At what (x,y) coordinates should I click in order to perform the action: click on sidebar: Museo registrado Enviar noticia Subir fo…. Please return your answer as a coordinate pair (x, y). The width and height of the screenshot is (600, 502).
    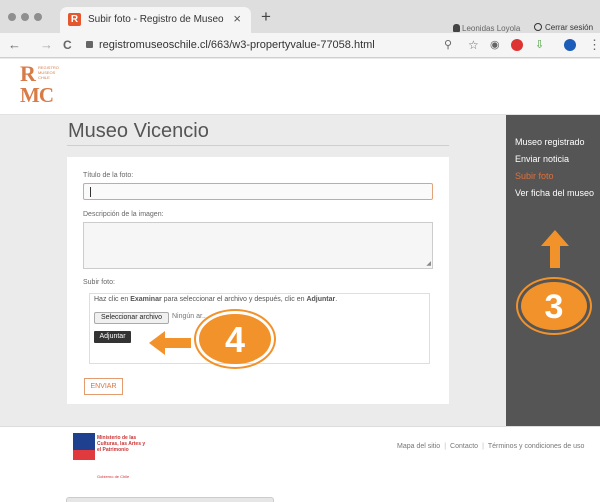
    Looking at the image, I should click on (553, 270).